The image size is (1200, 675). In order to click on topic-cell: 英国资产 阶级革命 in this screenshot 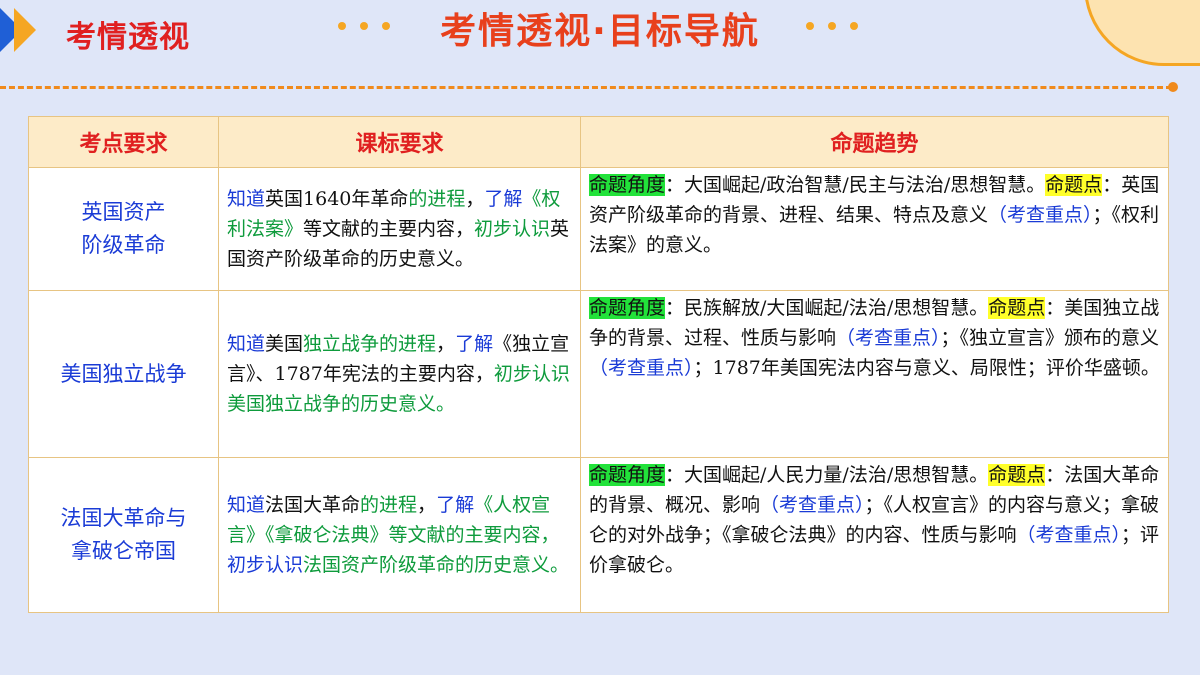, I will do `click(123, 229)`.